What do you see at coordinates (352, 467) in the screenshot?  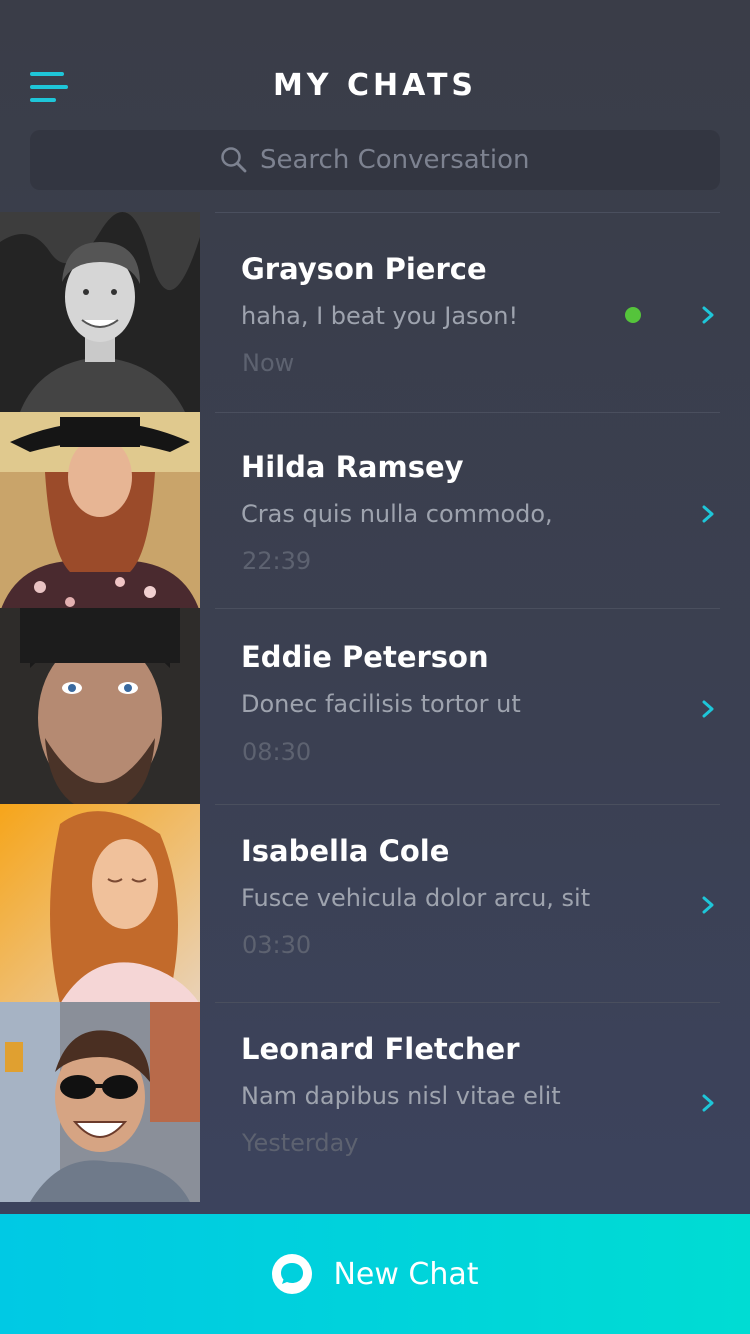 I see `contact-name: Hilda Ramsey` at bounding box center [352, 467].